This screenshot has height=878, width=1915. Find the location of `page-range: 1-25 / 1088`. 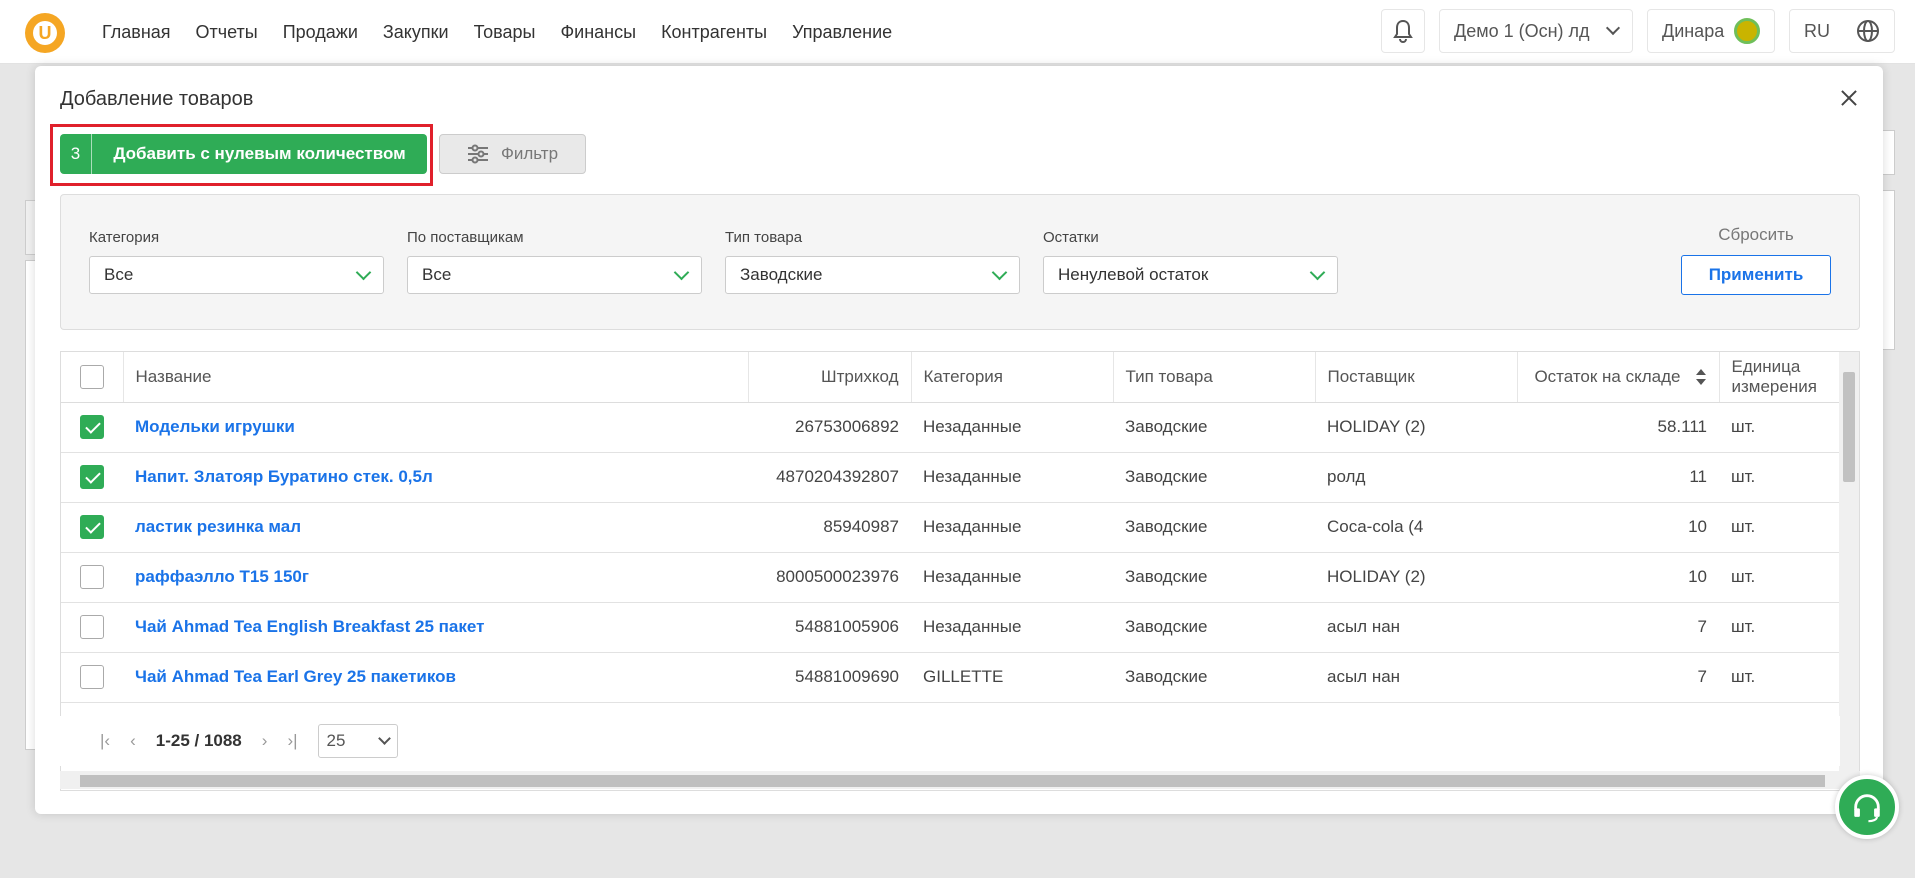

page-range: 1-25 / 1088 is located at coordinates (198, 740).